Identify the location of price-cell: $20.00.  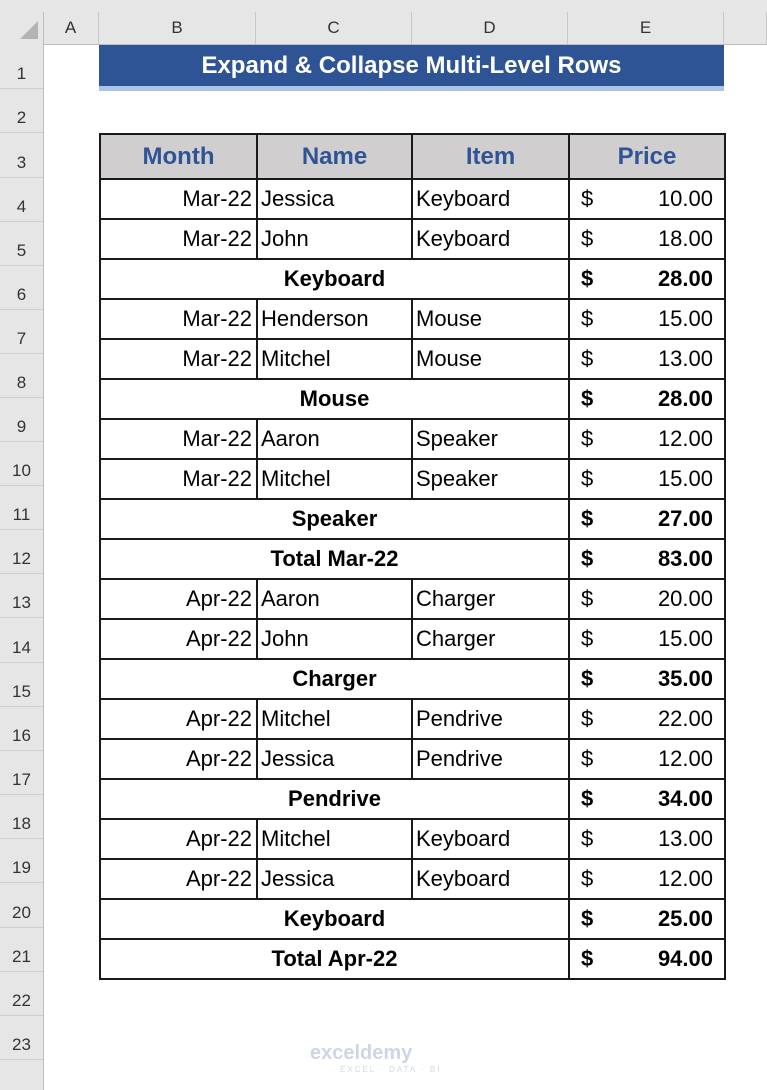
(647, 599).